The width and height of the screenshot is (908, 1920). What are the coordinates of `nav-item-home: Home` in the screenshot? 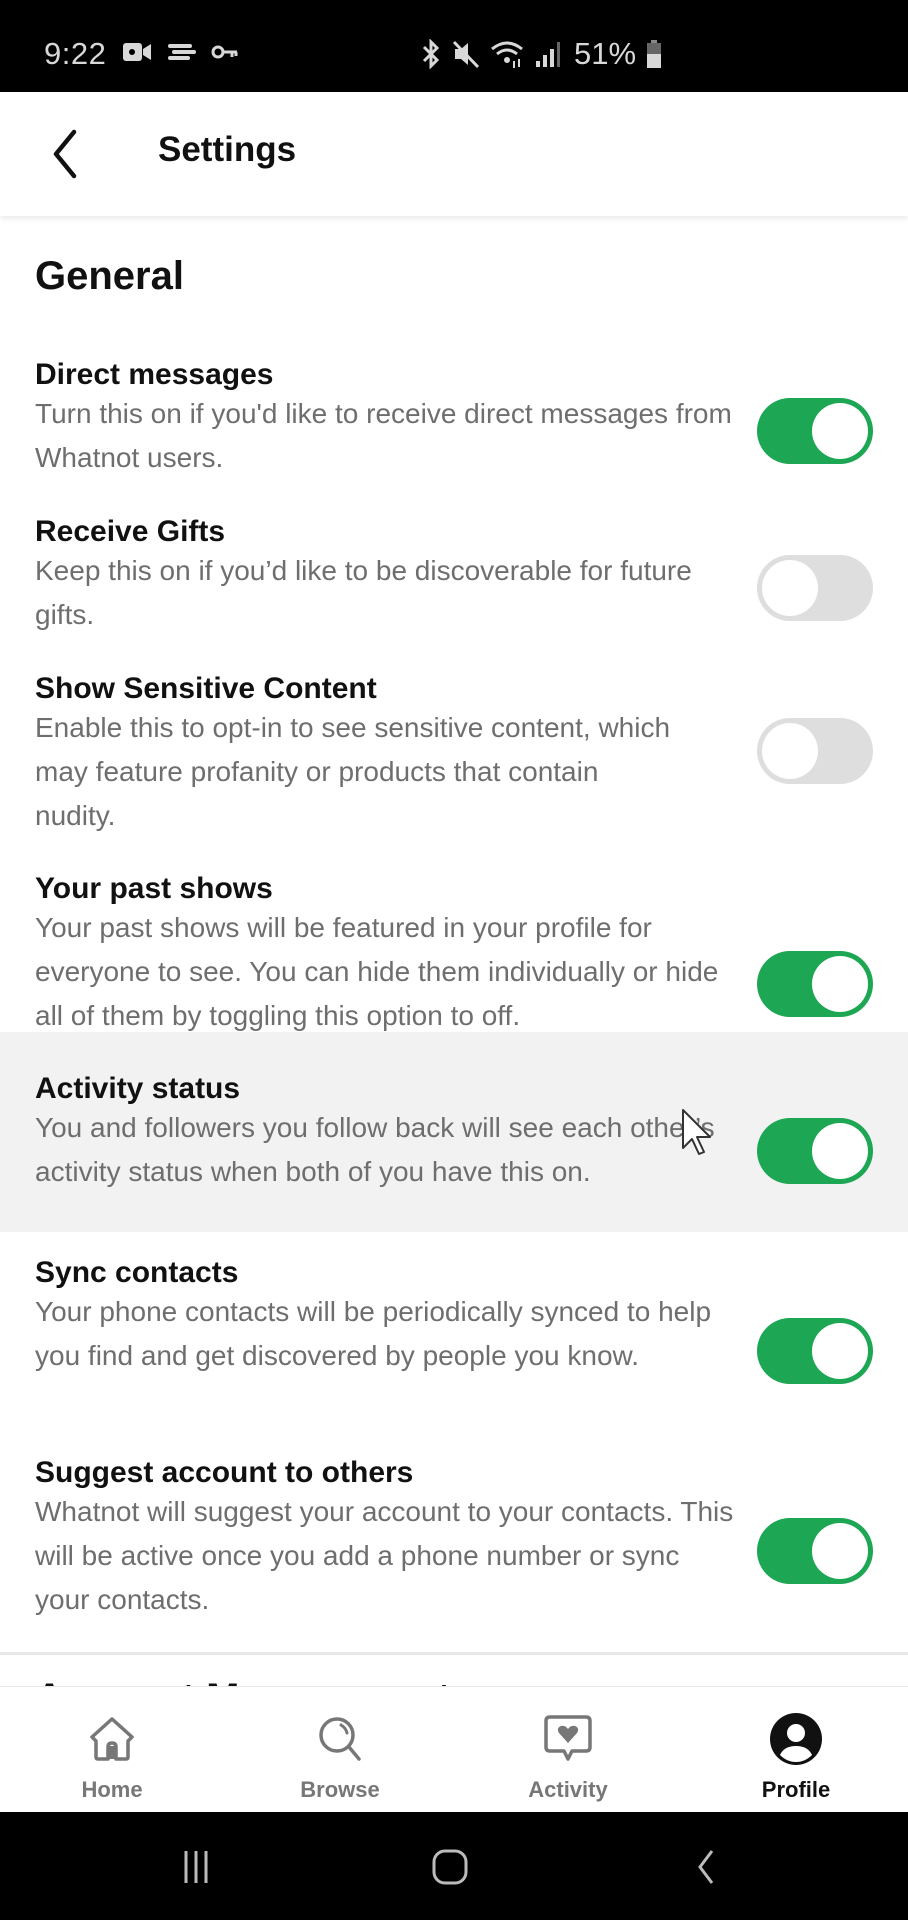 It's located at (112, 1750).